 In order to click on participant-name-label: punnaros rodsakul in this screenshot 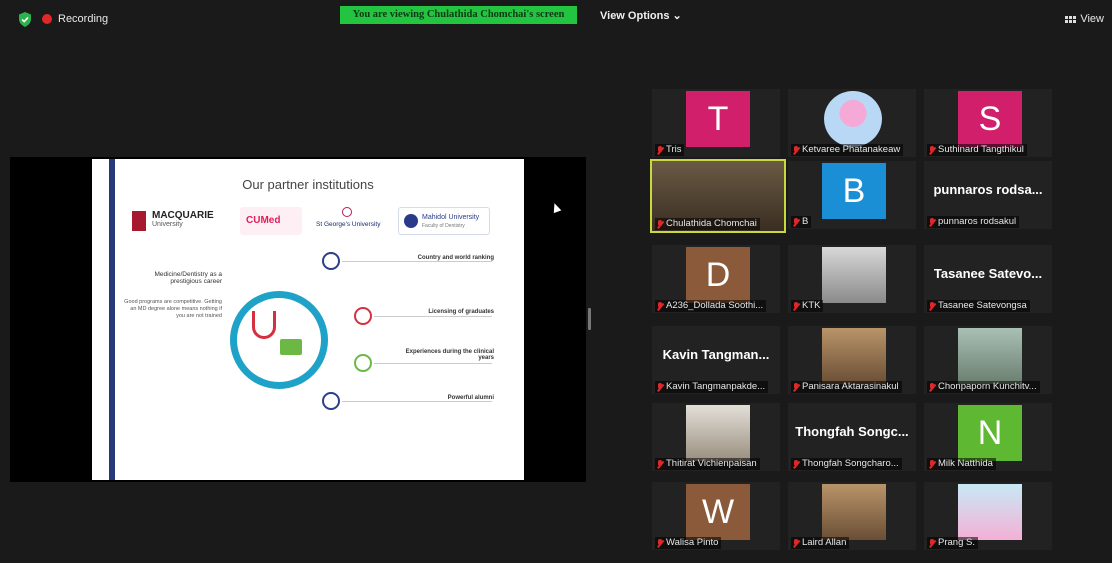, I will do `click(973, 222)`.